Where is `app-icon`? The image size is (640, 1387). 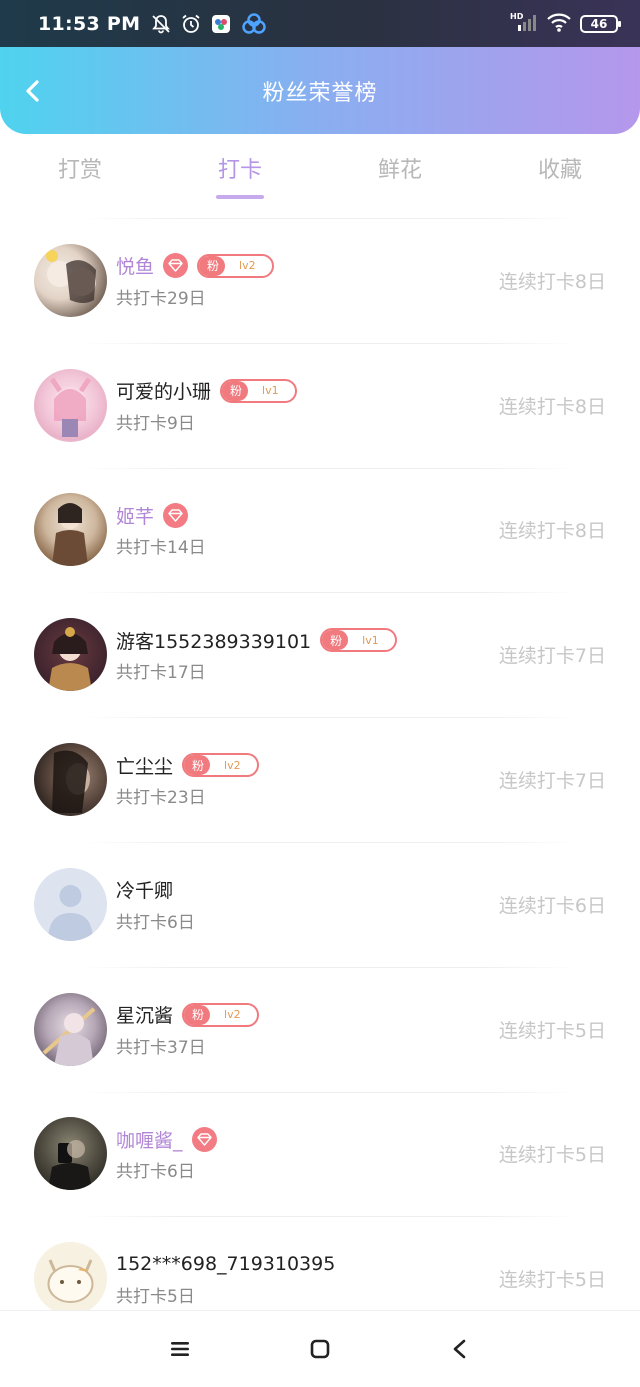
app-icon is located at coordinates (221, 24).